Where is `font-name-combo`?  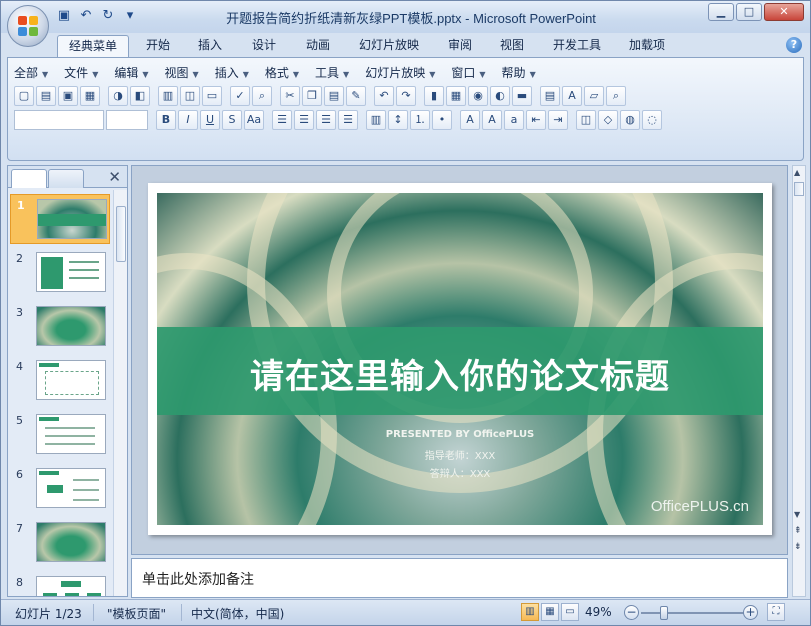
font-name-combo is located at coordinates (59, 120).